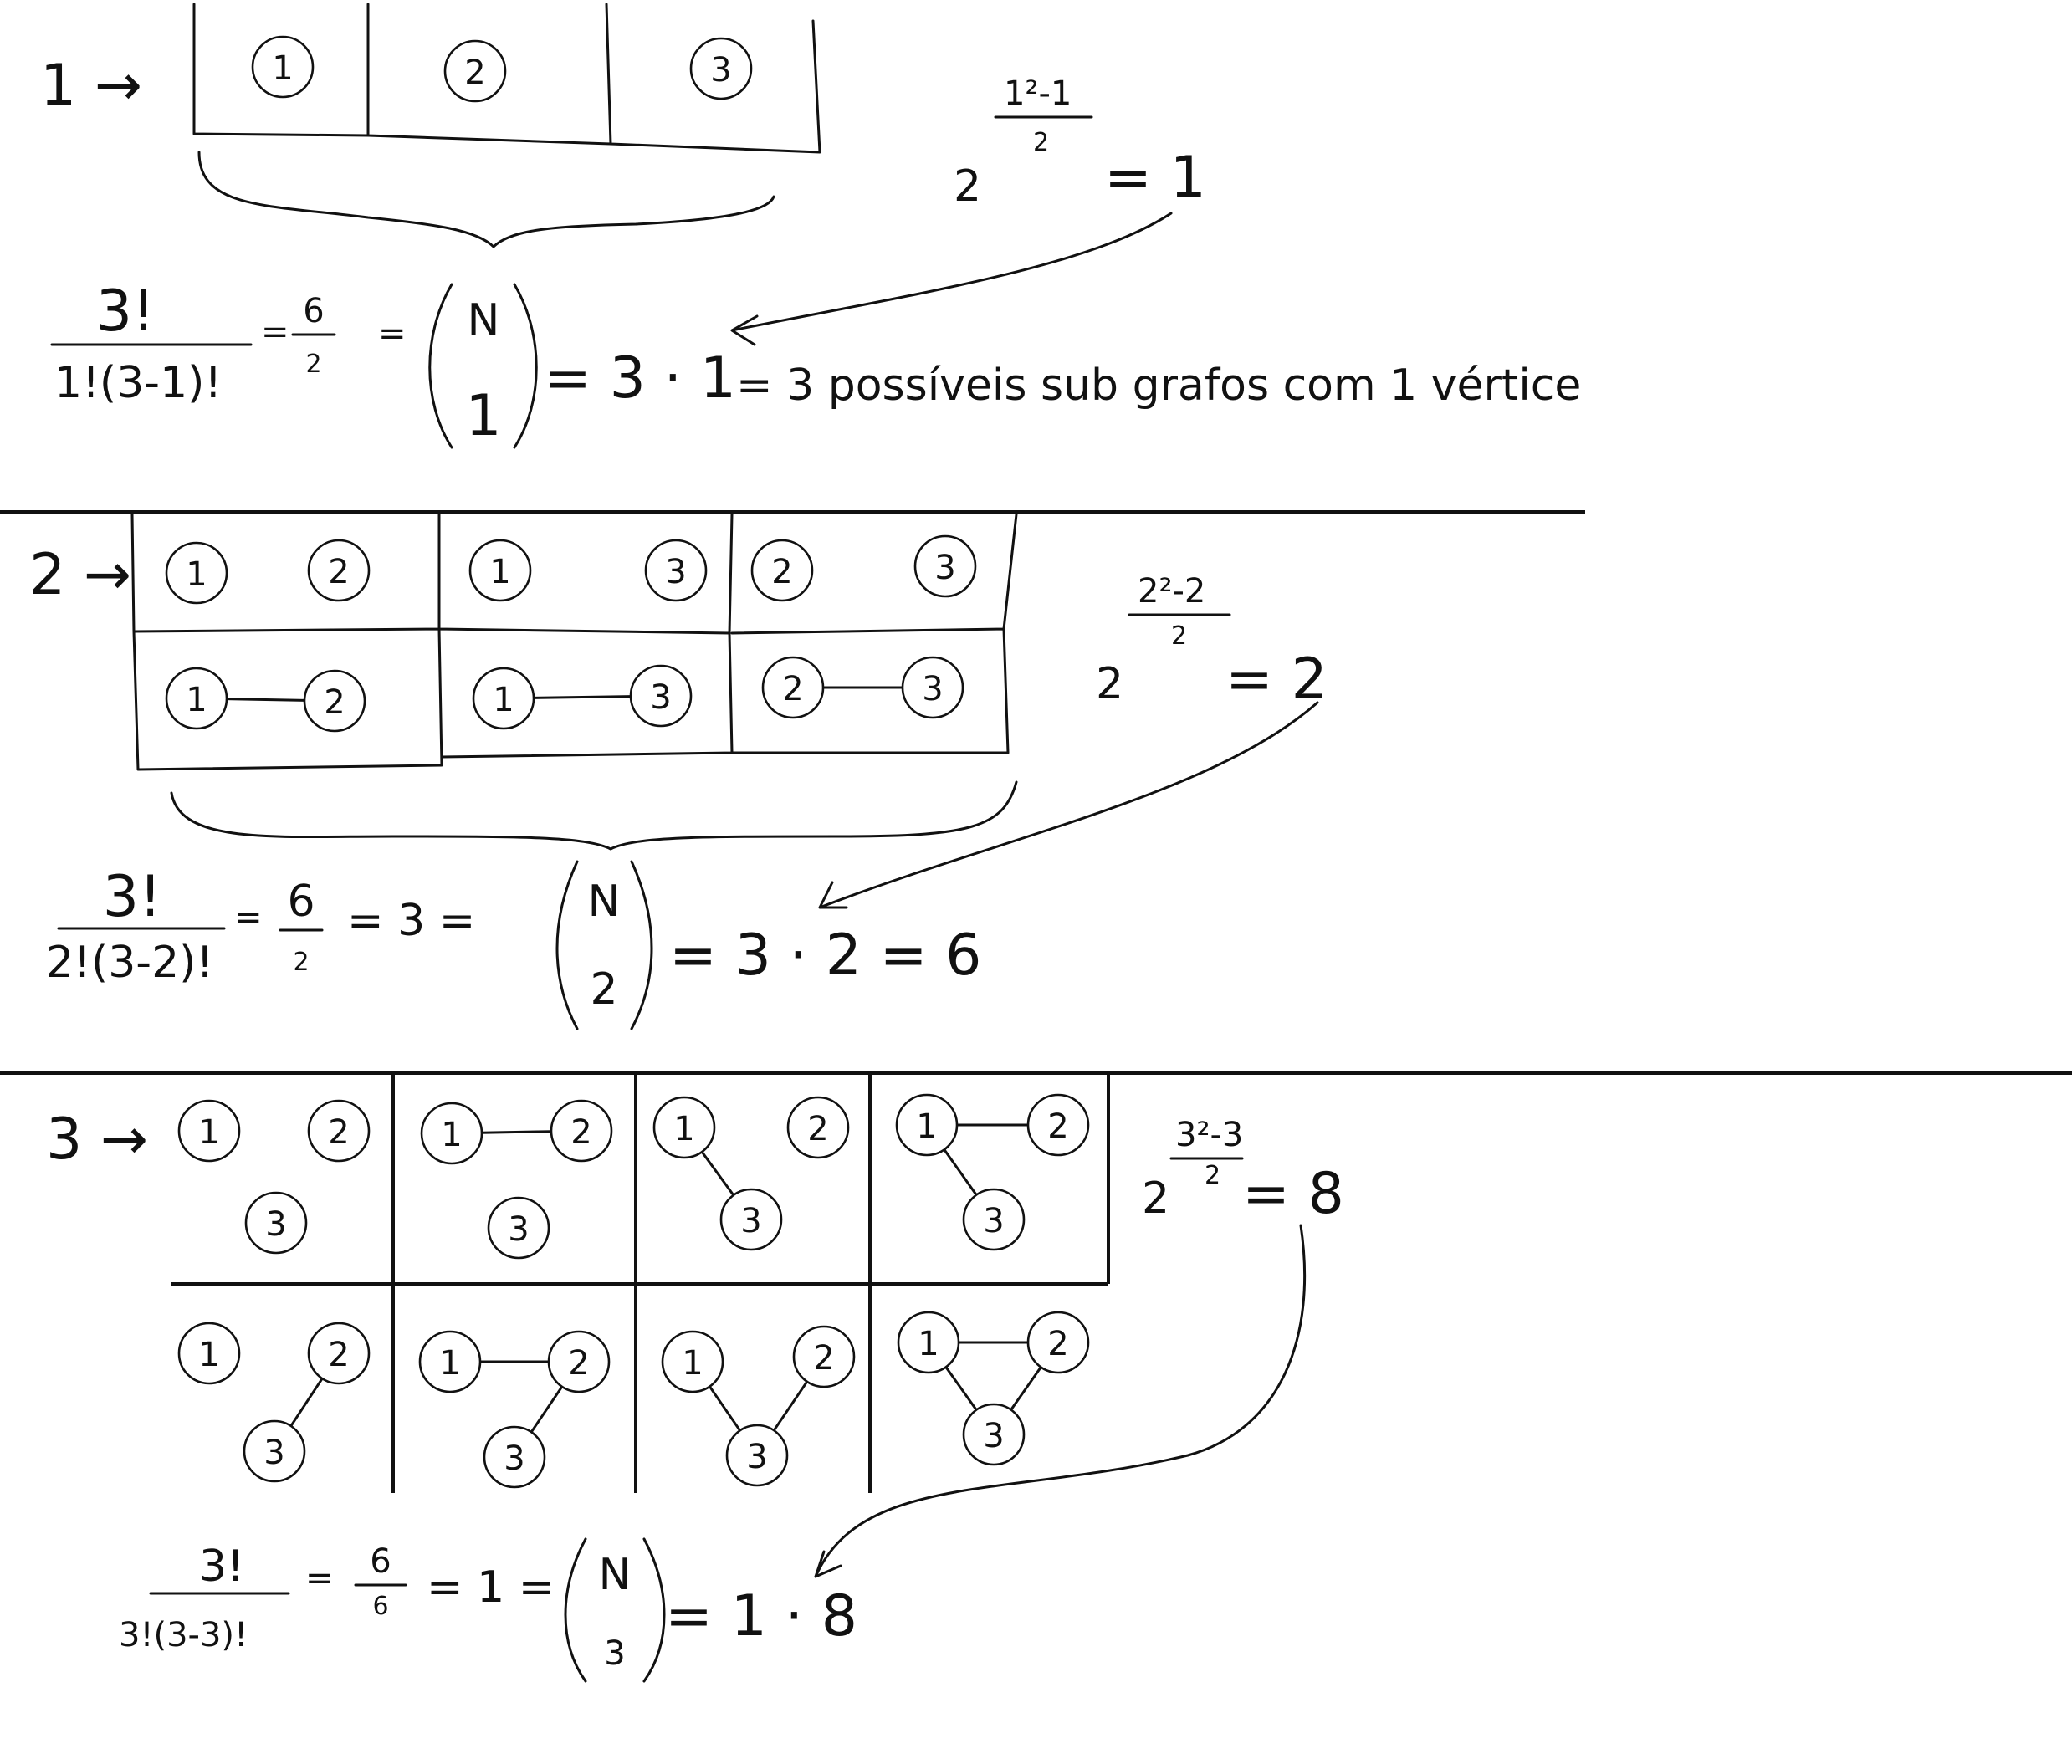  I want to click on section-2-power-exp-num: 2²-2, so click(1171, 591).